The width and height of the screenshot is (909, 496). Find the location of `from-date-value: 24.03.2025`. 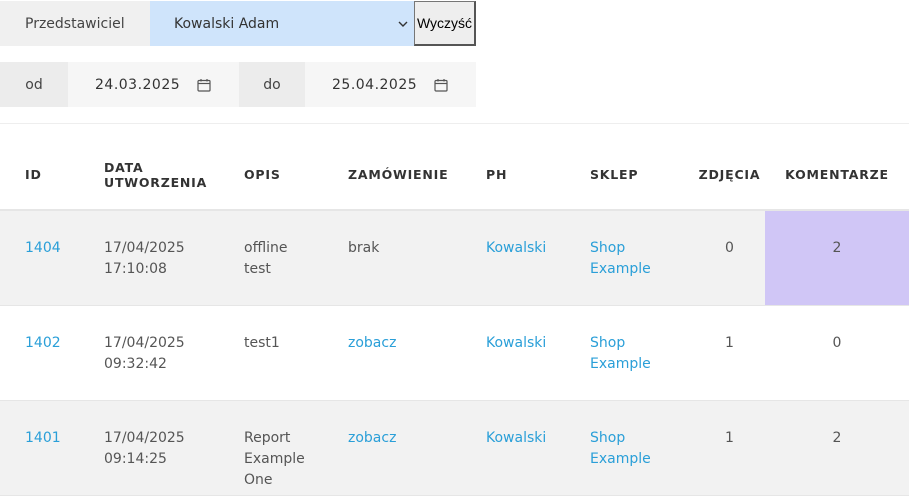

from-date-value: 24.03.2025 is located at coordinates (138, 84).